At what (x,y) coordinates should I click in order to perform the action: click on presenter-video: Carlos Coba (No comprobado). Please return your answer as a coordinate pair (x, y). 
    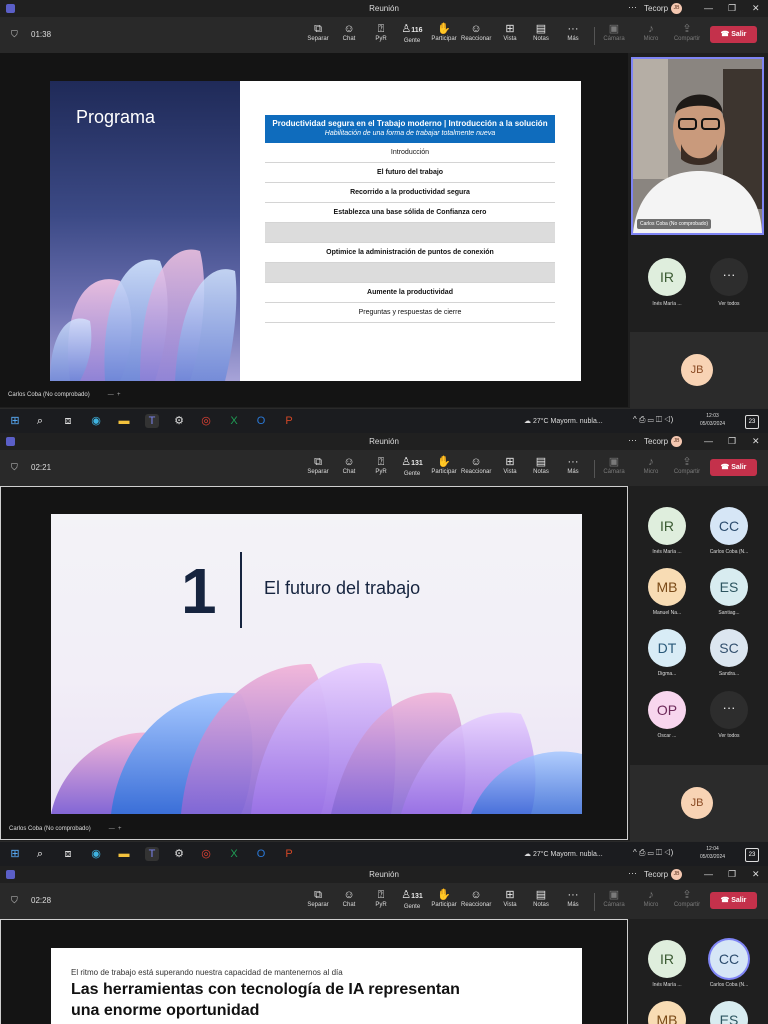
    Looking at the image, I should click on (697, 146).